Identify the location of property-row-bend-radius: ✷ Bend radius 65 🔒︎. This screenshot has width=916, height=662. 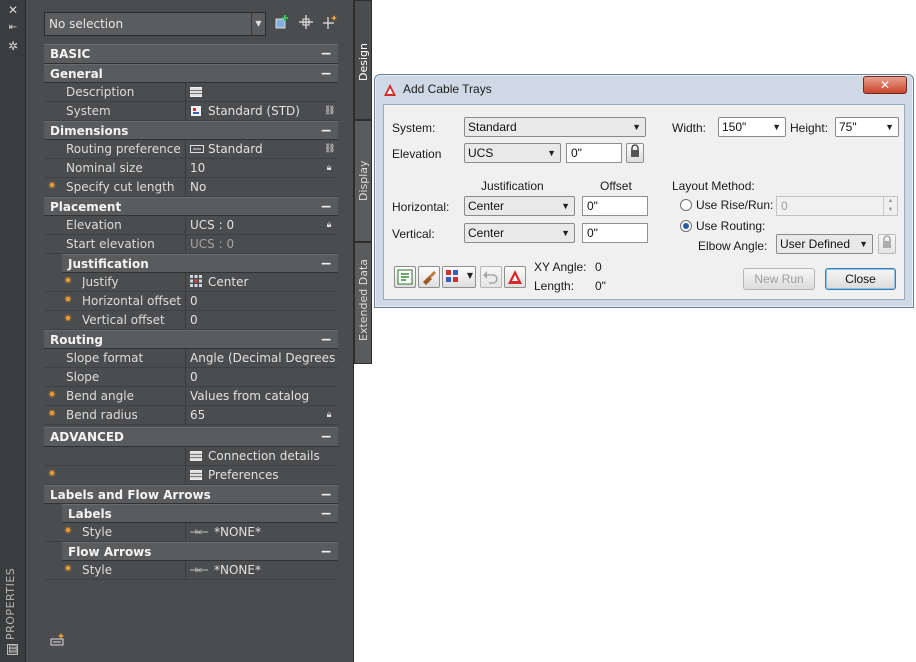
(191, 415).